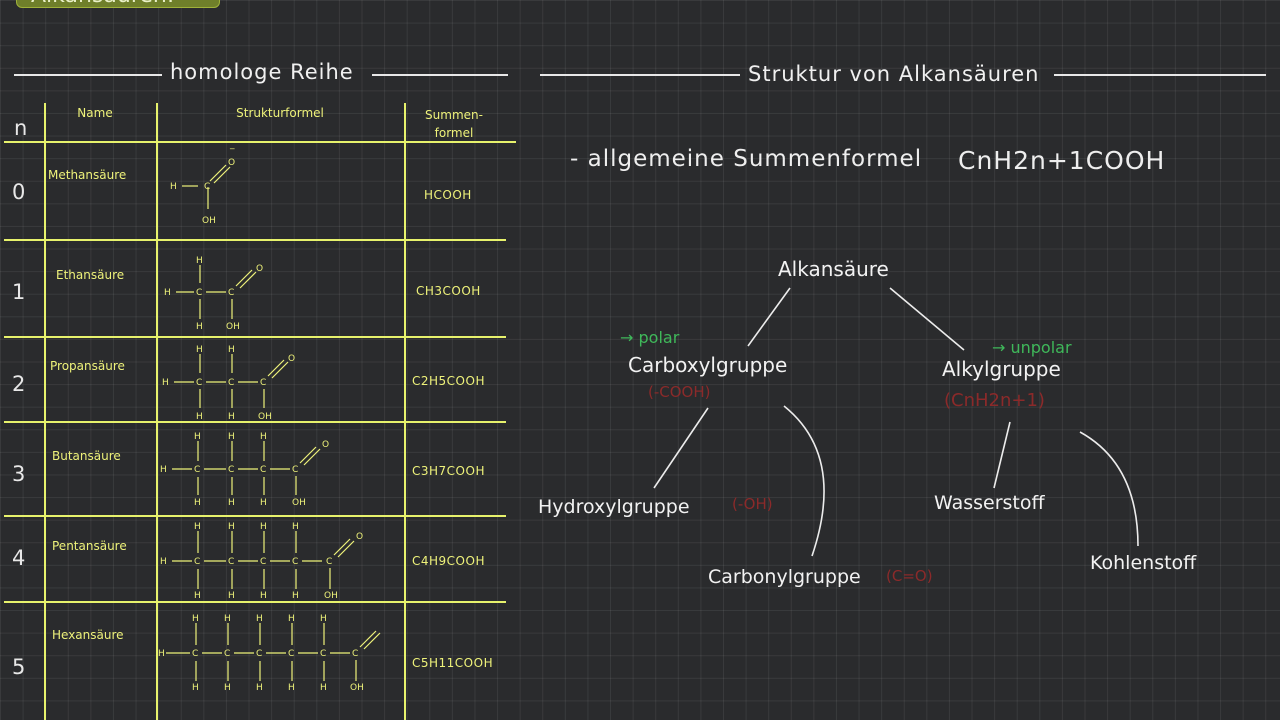 This screenshot has height=720, width=1280. Describe the element at coordinates (118, 4) in the screenshot. I see `section-title-tag: Alkansäuren:` at that location.